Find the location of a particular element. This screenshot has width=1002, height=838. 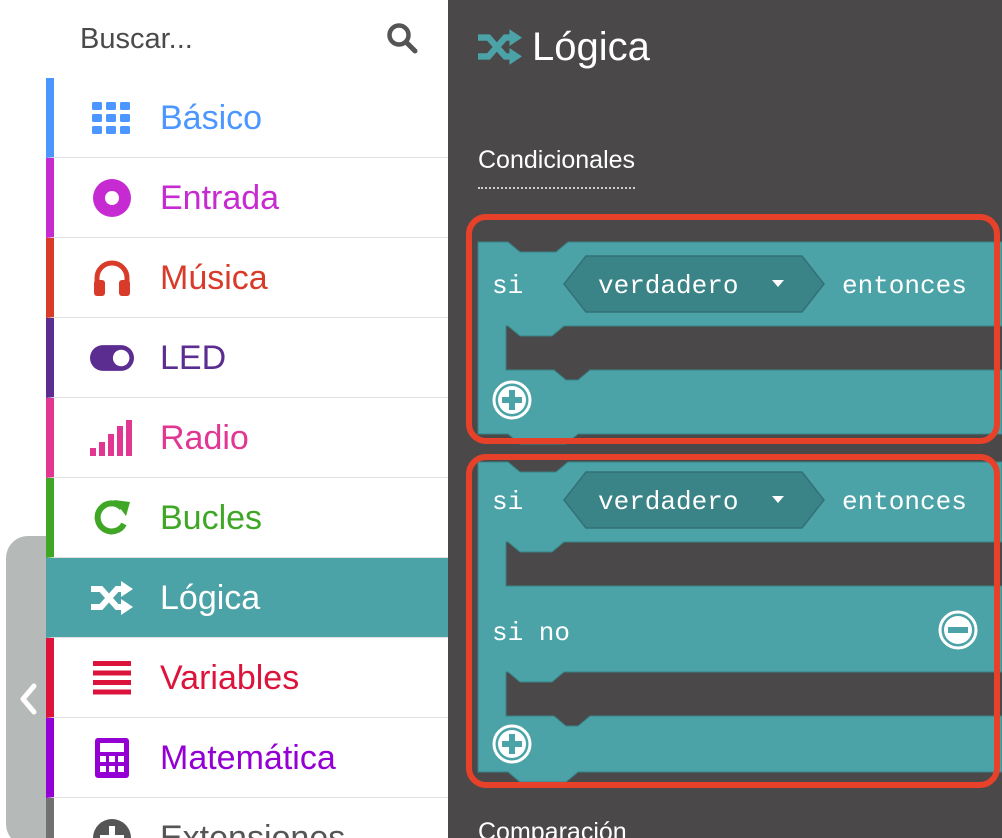

category-label: Radio is located at coordinates (204, 438).